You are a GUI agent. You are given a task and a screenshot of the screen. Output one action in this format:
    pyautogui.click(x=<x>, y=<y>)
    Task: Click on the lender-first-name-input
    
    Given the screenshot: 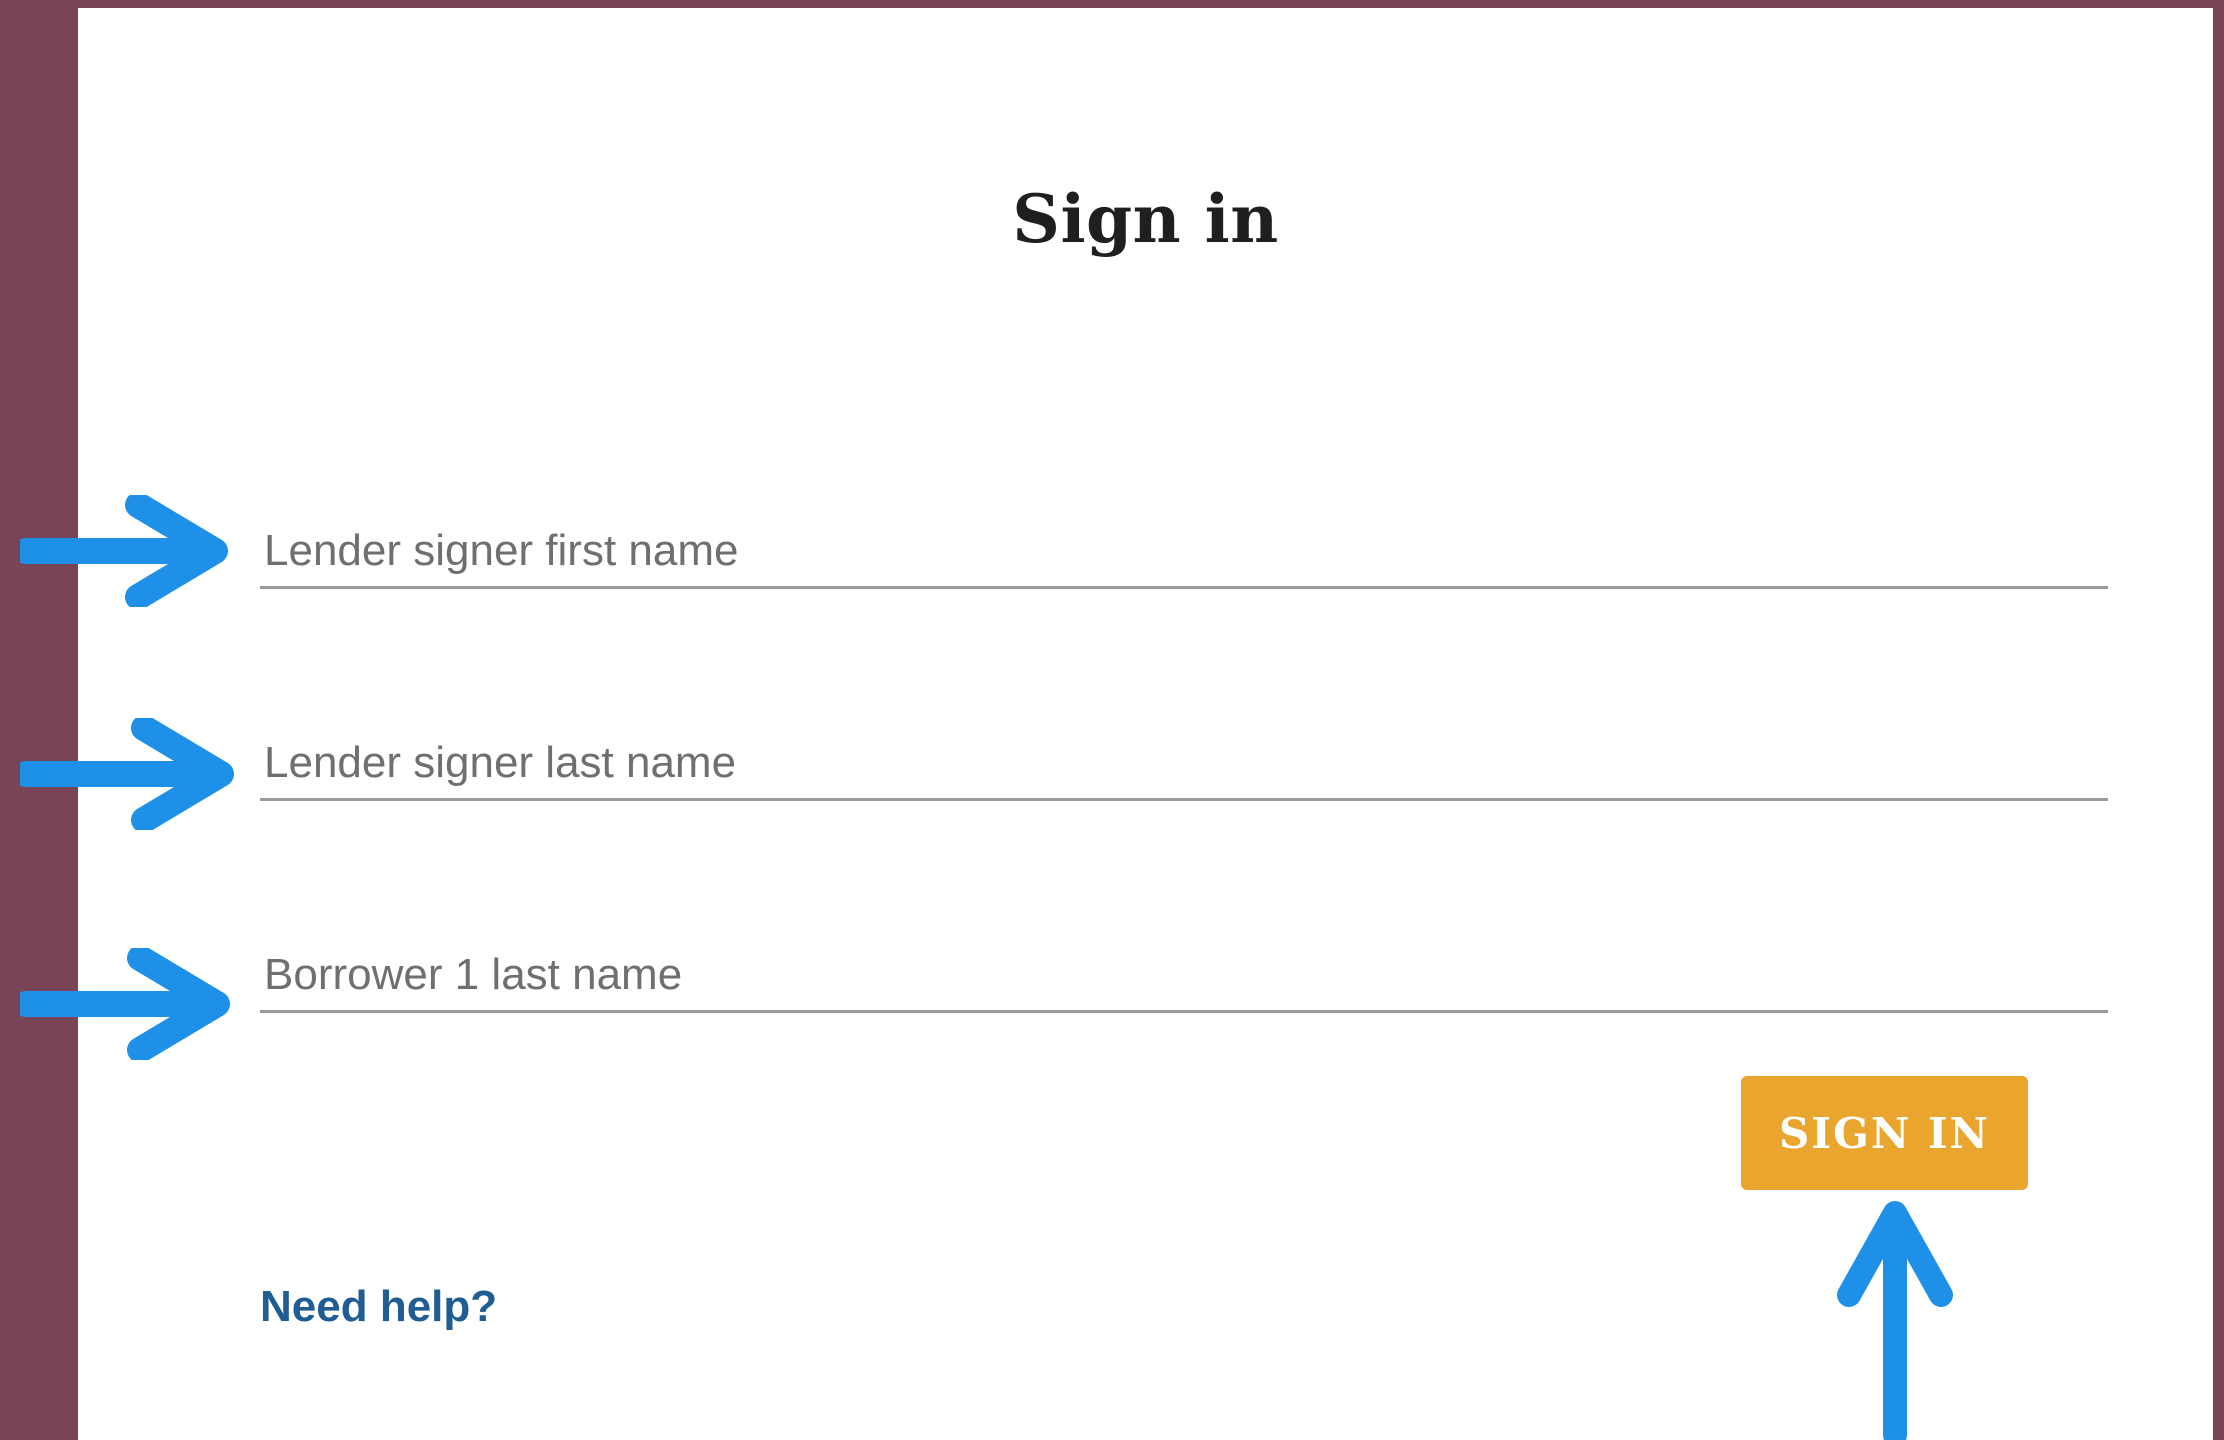 What is the action you would take?
    pyautogui.click(x=1184, y=551)
    